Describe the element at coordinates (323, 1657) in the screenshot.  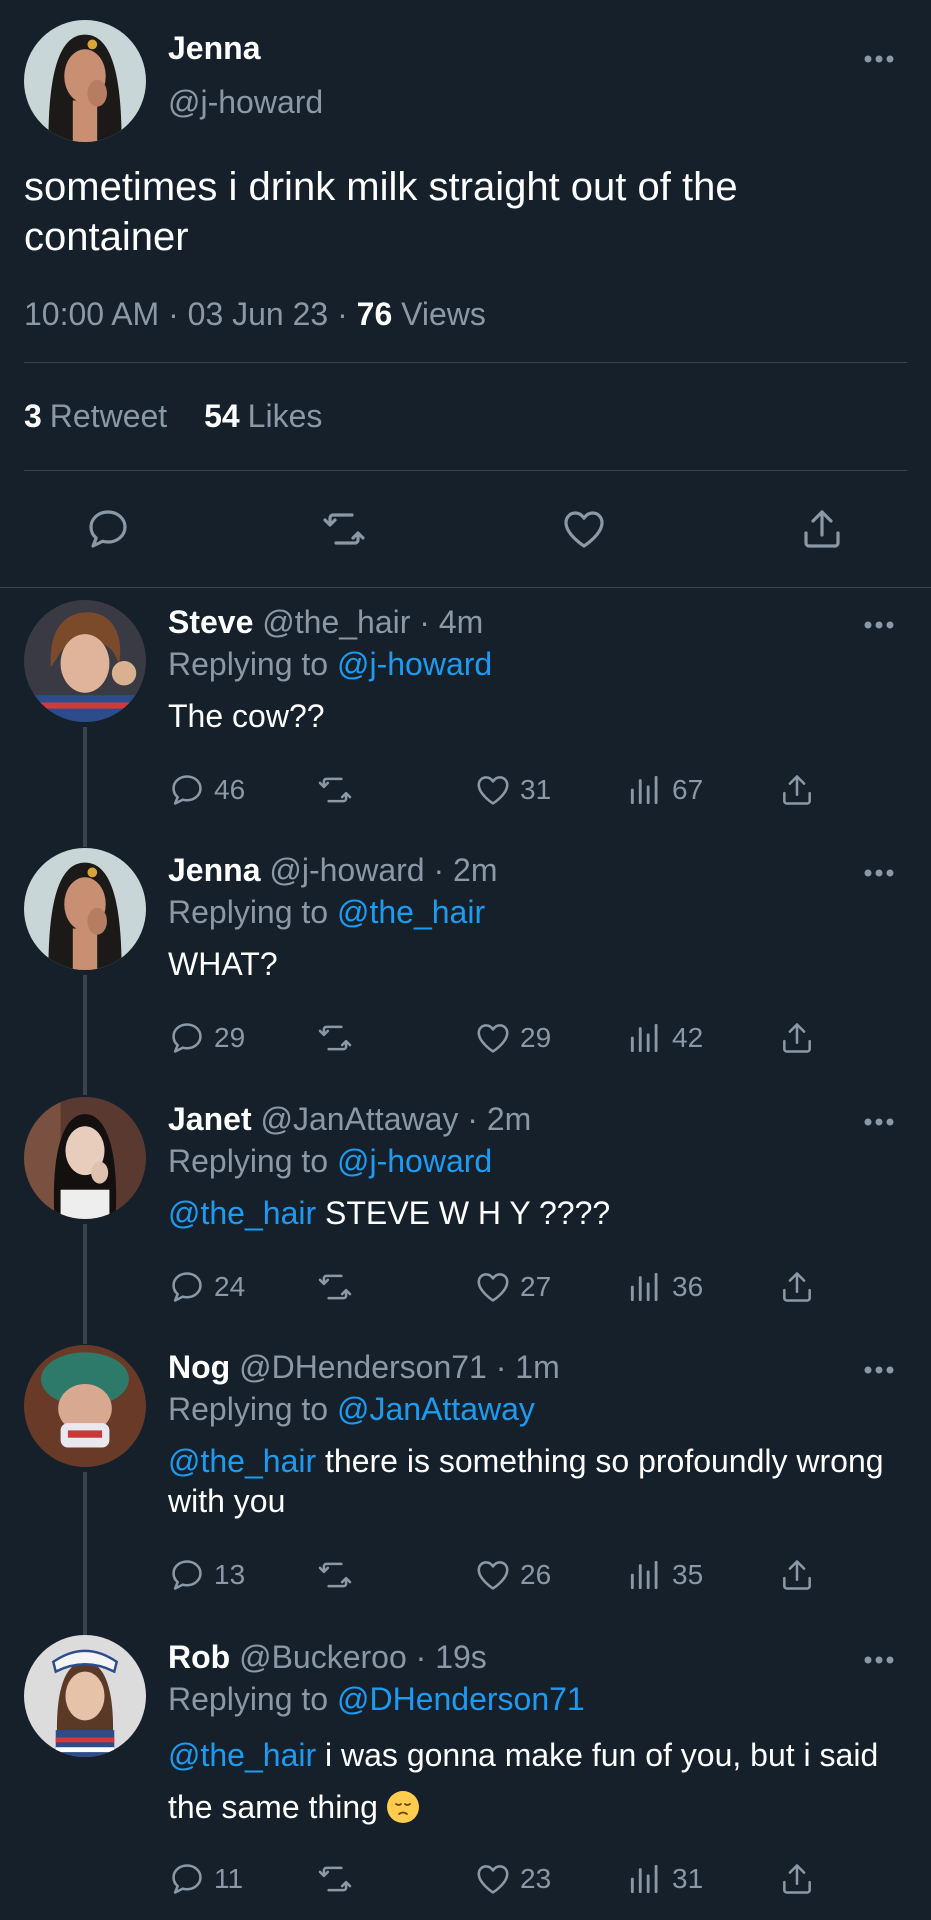
I see `reply-author-handle: @Buckeroo` at that location.